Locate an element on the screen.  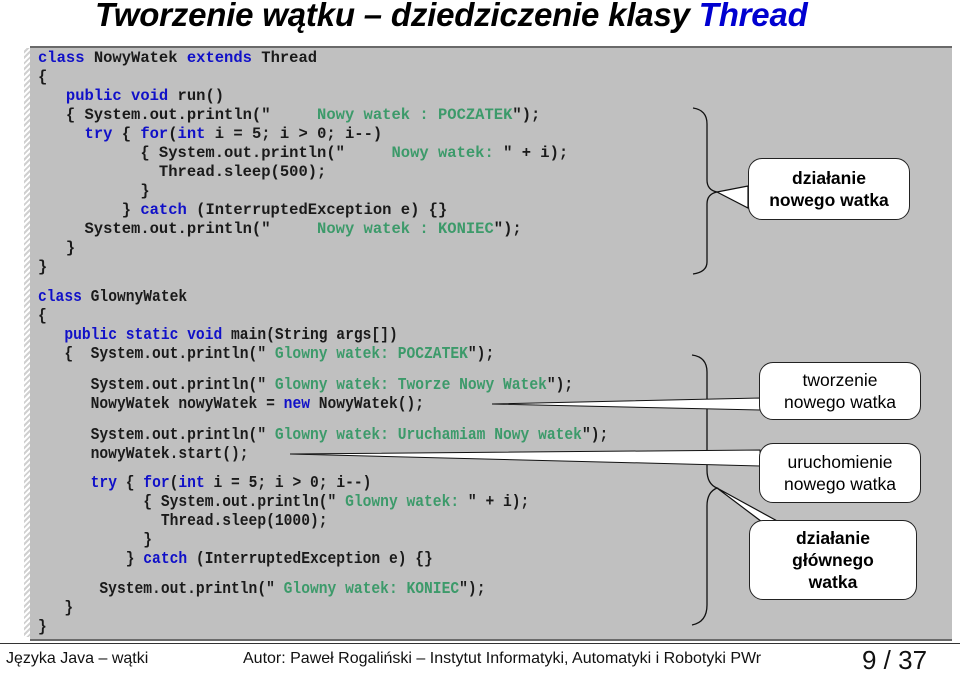
pointer-new-thread-run is located at coordinates (732, 197).